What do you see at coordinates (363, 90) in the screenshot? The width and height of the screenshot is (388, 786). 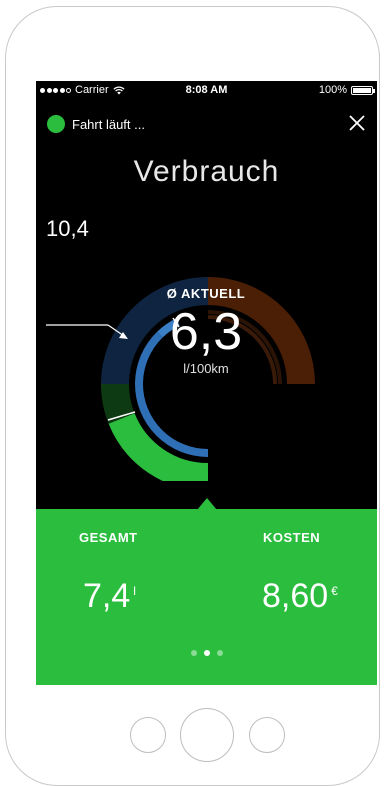 I see `battery-icon` at bounding box center [363, 90].